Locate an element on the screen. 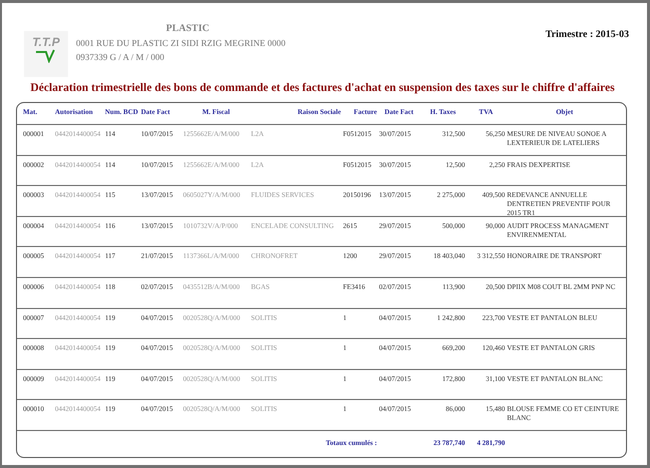 The width and height of the screenshot is (650, 468). company-name: PLASTIC is located at coordinates (187, 28).